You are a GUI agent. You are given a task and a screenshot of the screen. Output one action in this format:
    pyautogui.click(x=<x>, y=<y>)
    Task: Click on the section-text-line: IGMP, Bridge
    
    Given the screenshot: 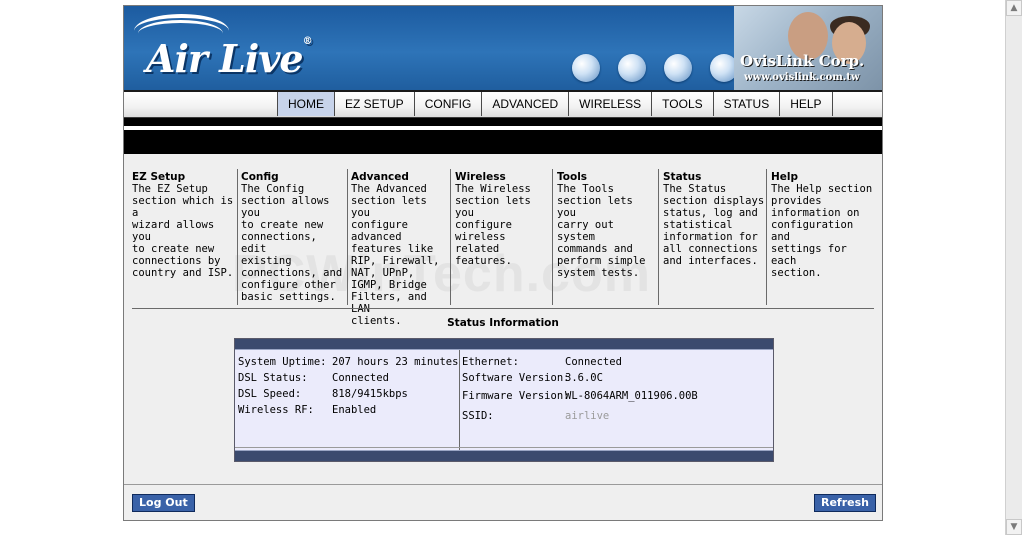 What is the action you would take?
    pyautogui.click(x=389, y=285)
    